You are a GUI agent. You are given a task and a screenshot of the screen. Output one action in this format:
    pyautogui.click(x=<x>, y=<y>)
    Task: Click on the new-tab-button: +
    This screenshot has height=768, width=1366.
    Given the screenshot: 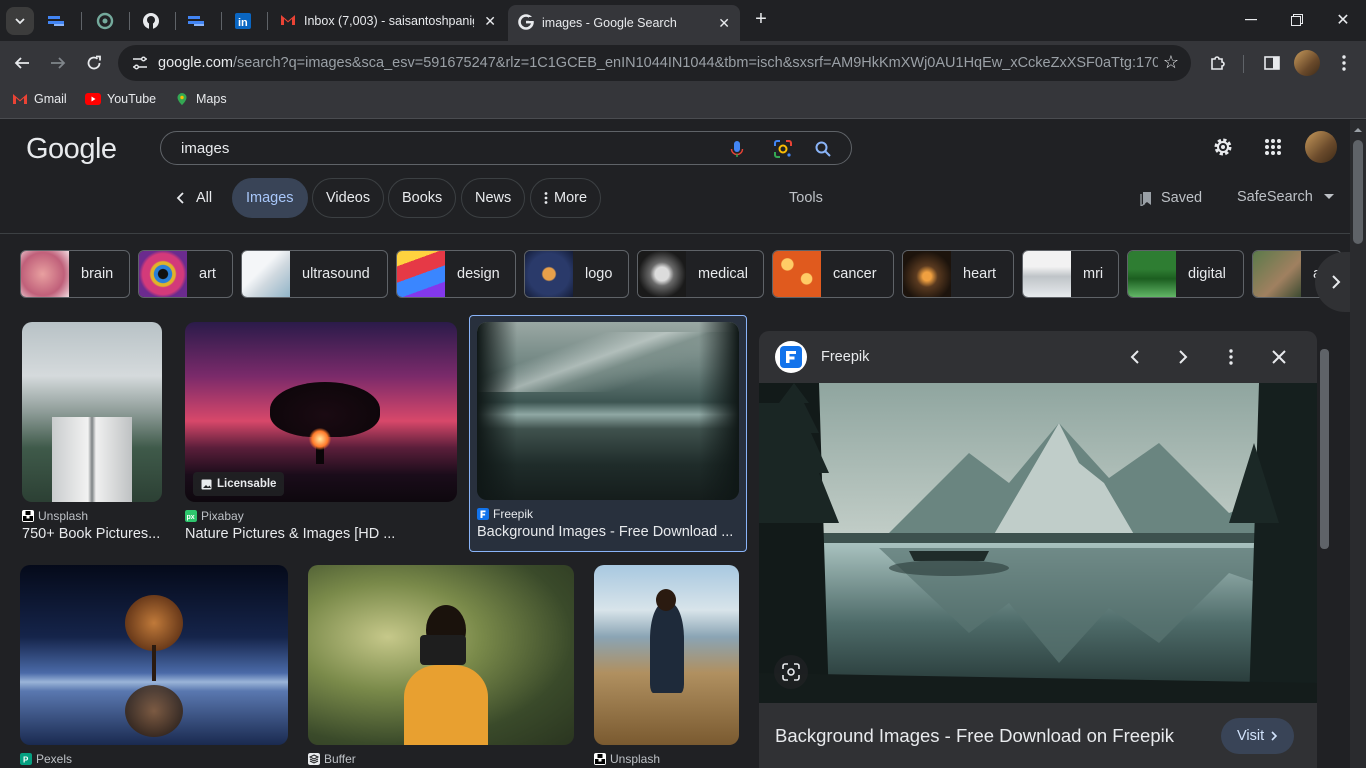 What is the action you would take?
    pyautogui.click(x=761, y=20)
    